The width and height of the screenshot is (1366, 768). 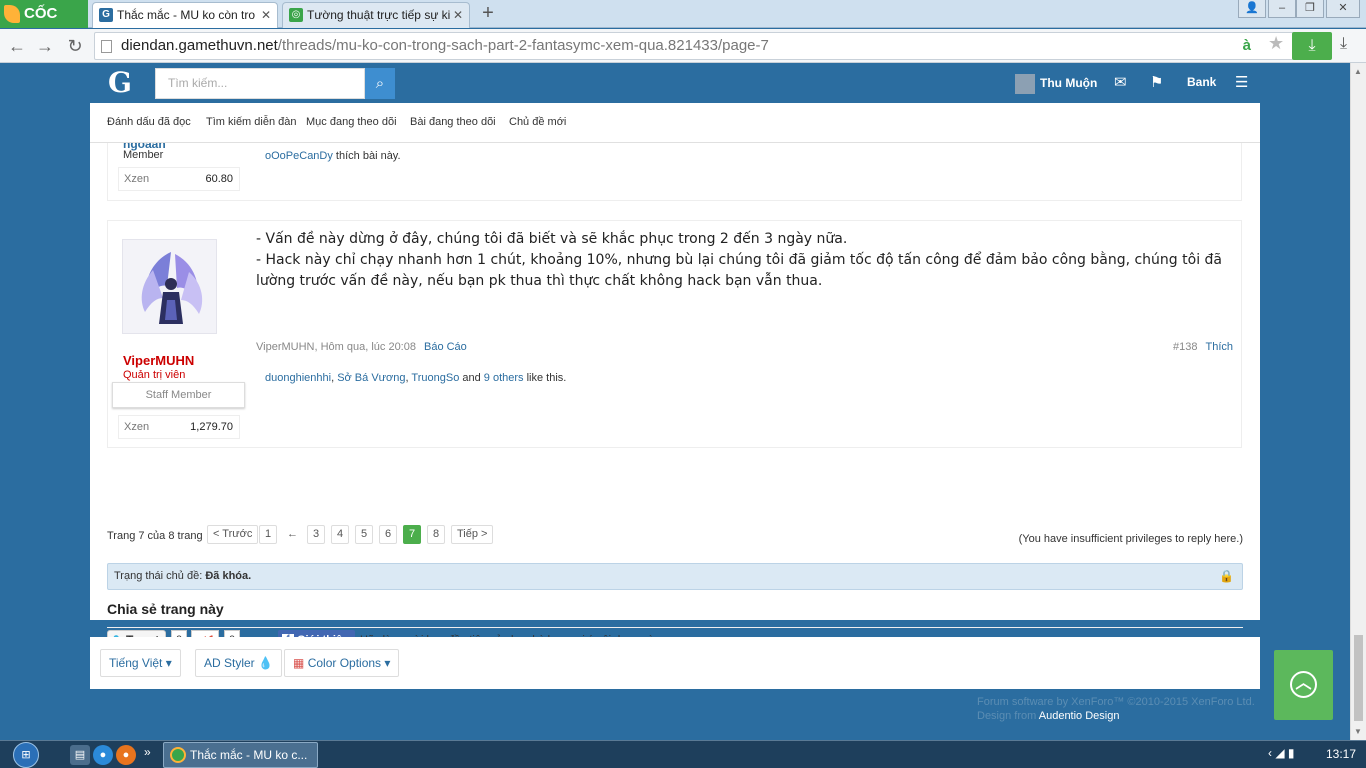 What do you see at coordinates (228, 576) in the screenshot?
I see `status-value: Đã khóa.` at bounding box center [228, 576].